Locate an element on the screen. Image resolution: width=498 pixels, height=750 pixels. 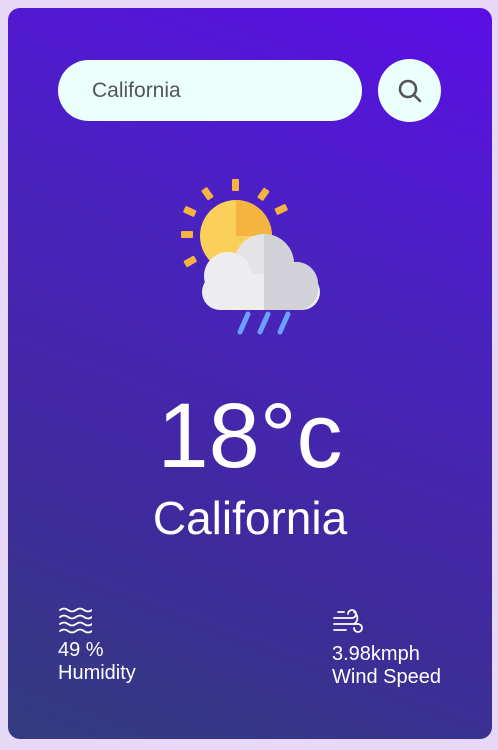
search-icon is located at coordinates (409, 90).